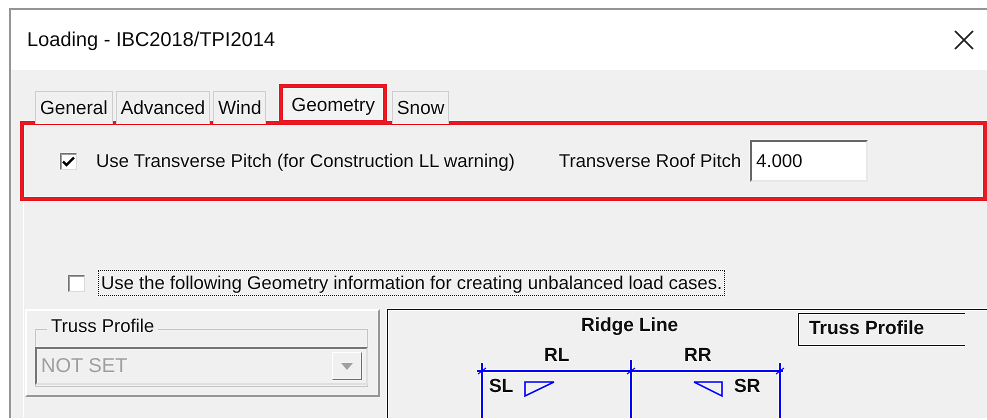  I want to click on window-title: Loading - IBC2018/TPI2014, so click(151, 40).